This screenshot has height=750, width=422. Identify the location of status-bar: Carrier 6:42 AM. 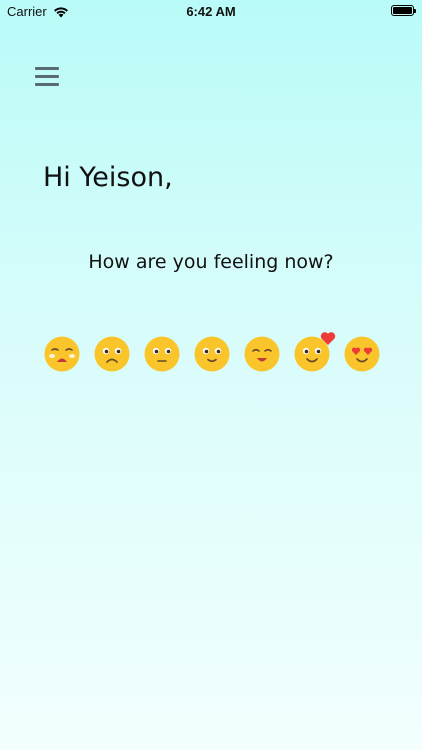
(211, 11).